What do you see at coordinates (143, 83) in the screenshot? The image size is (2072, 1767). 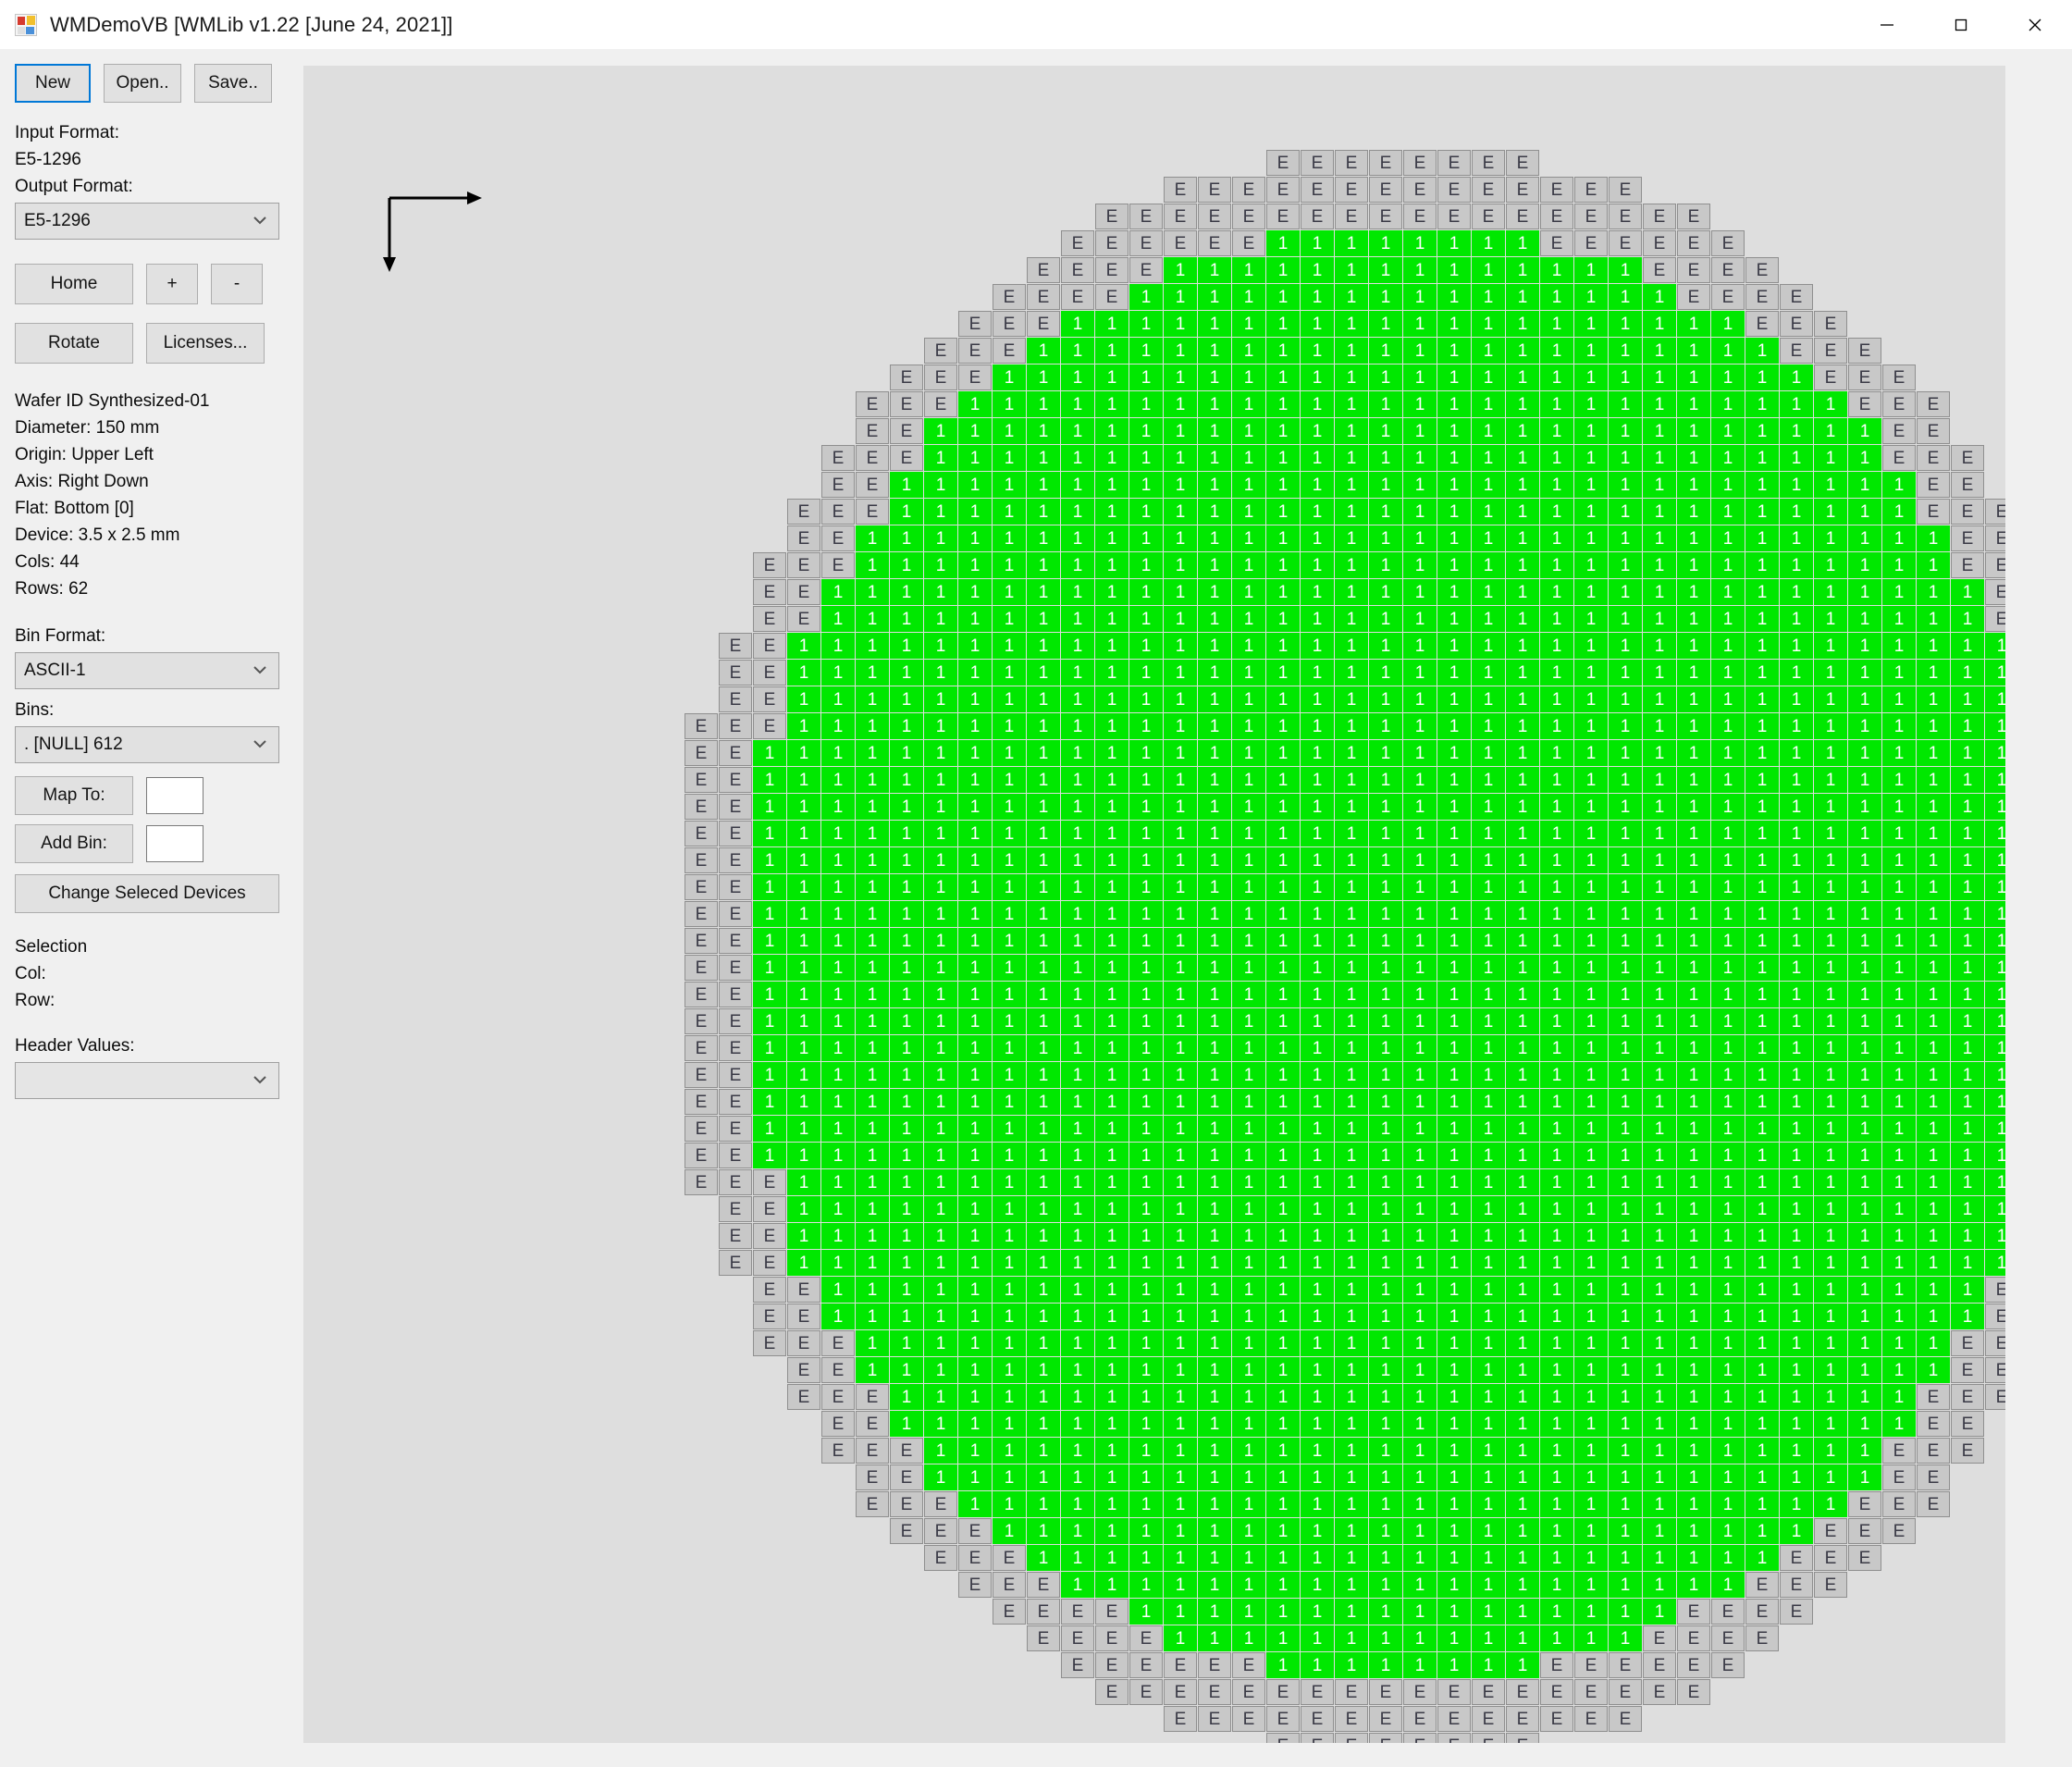 I see `open-button: Open..` at bounding box center [143, 83].